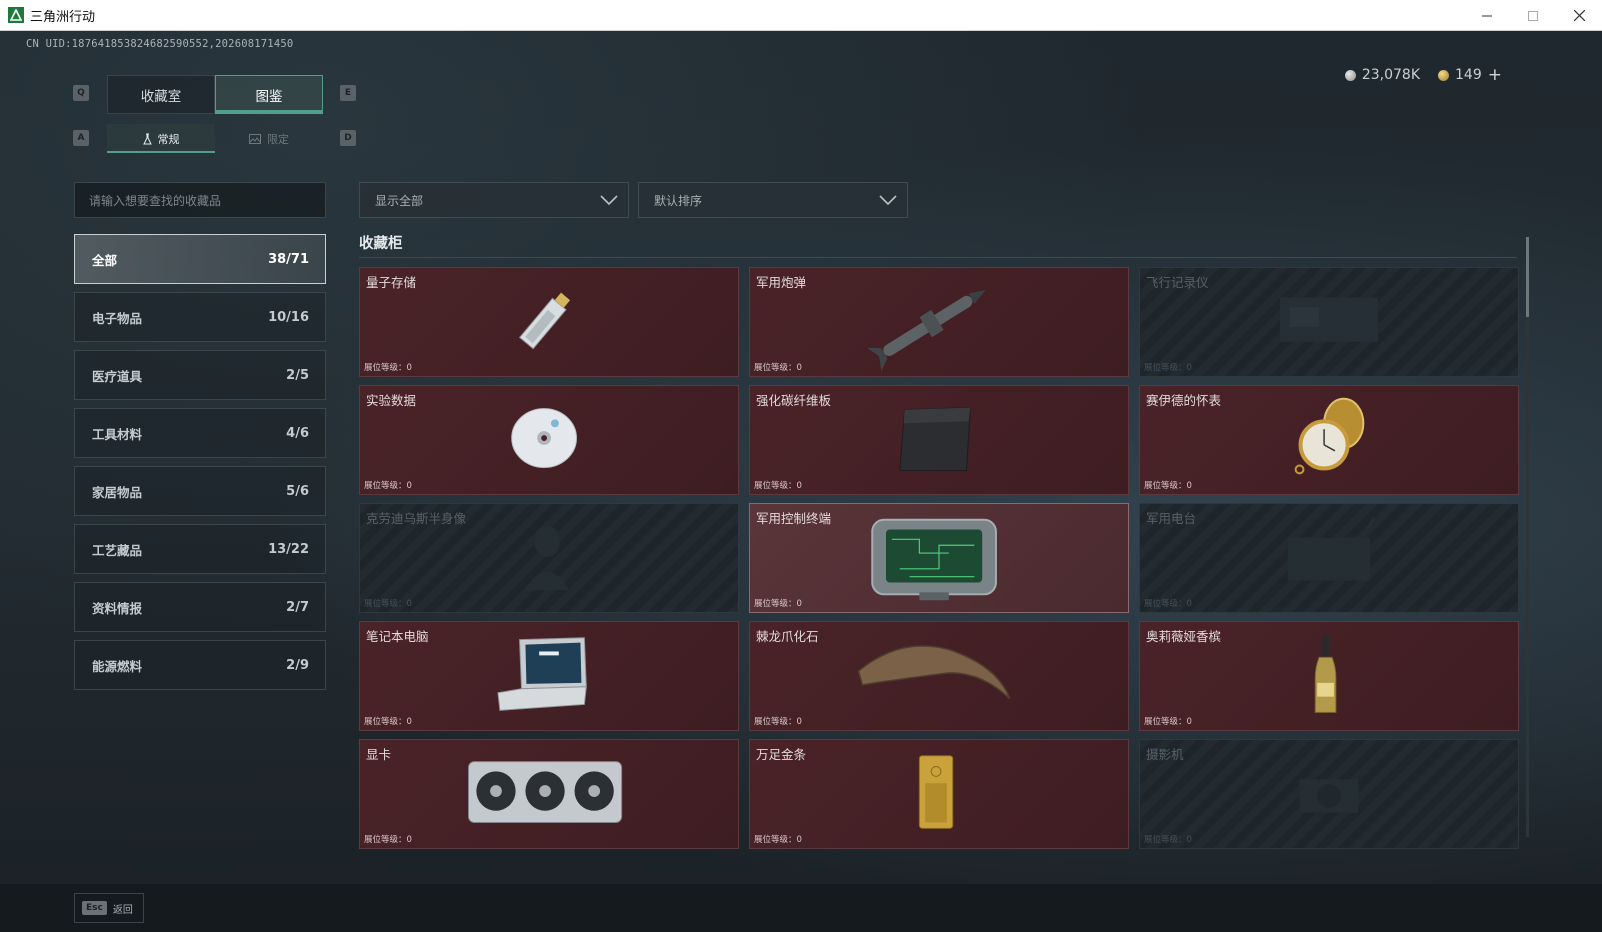 This screenshot has height=932, width=1602. I want to click on category-count: 2/7, so click(297, 607).